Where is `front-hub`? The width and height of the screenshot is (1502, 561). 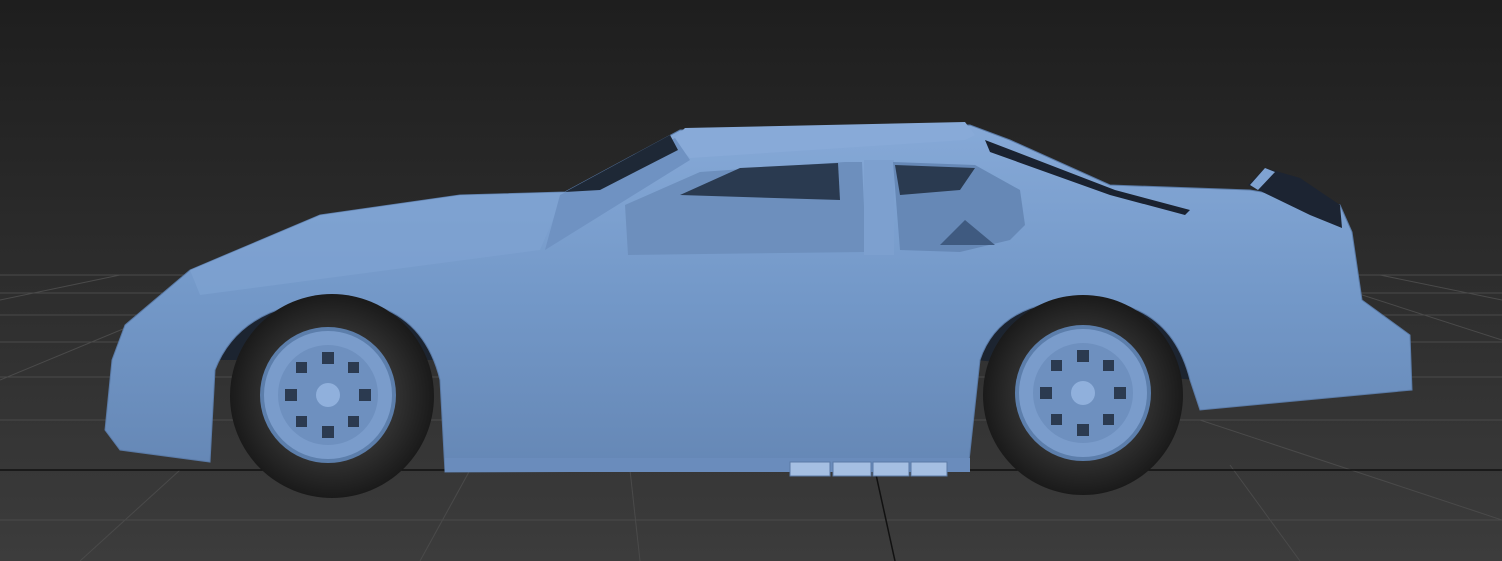
front-hub is located at coordinates (328, 395).